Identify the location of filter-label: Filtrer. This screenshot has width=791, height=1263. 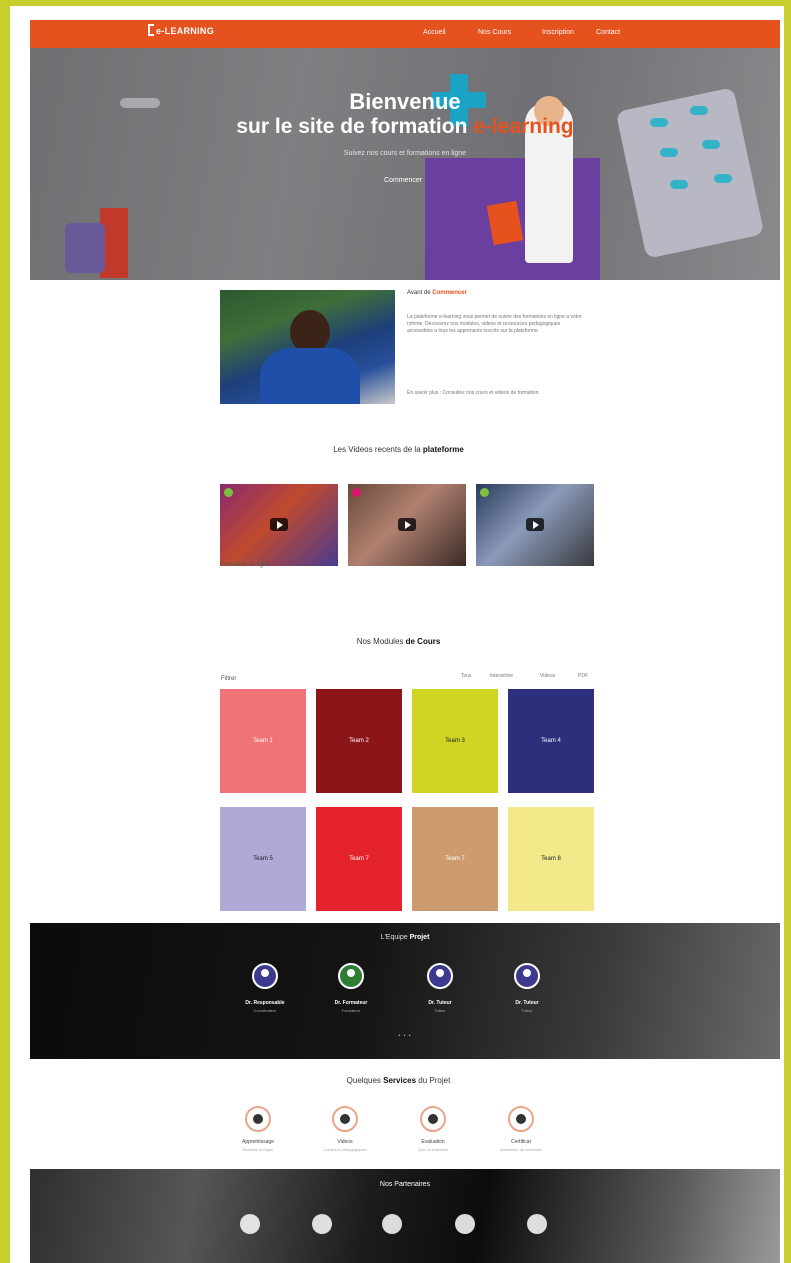
(229, 679).